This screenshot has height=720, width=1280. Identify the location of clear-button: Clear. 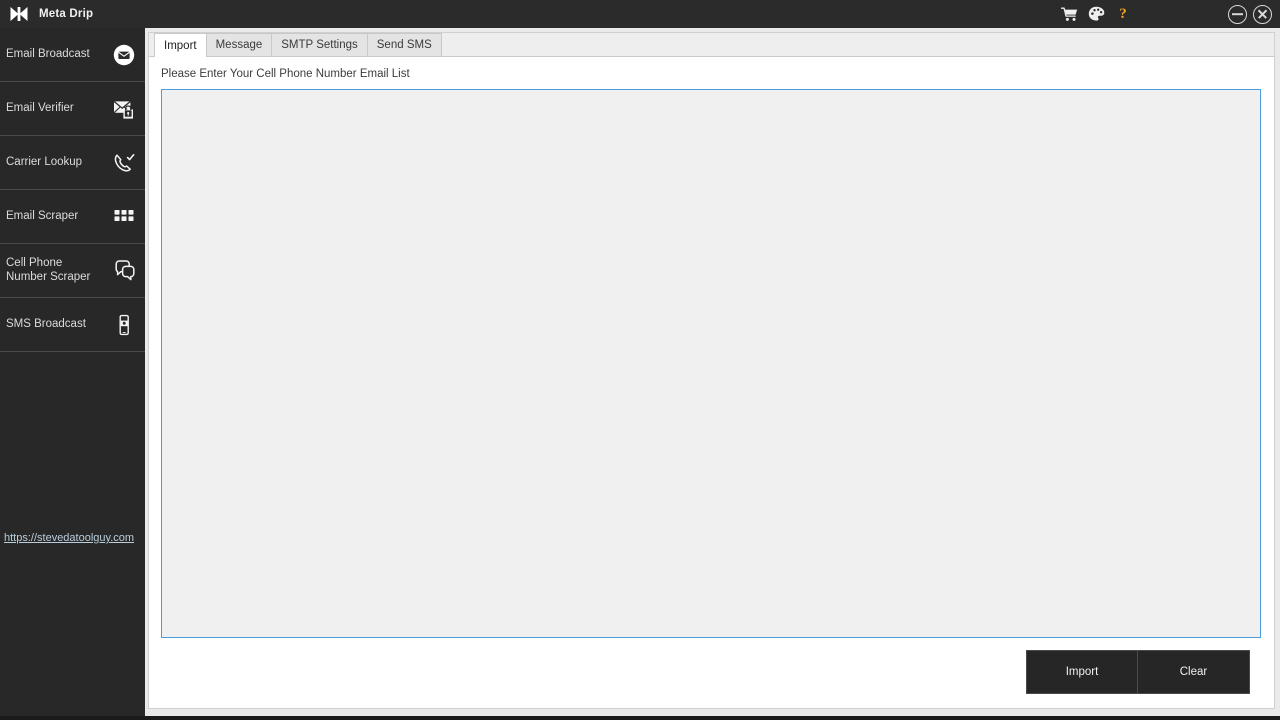
(1194, 672).